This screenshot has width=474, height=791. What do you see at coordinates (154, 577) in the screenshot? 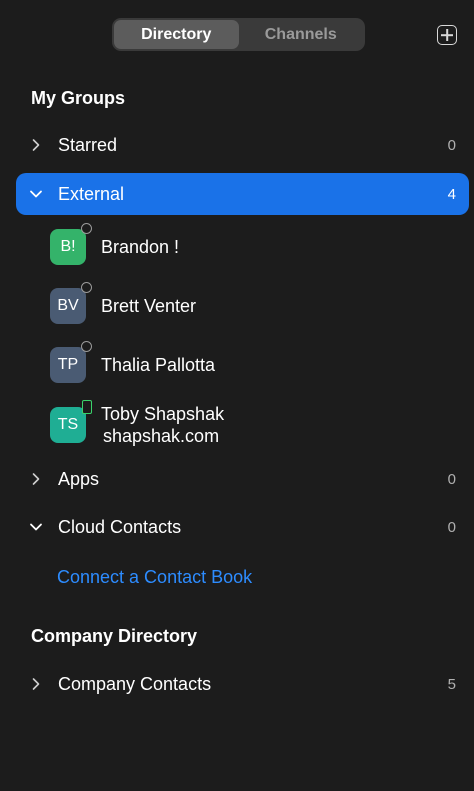
I see `connect-contact-book-link: Connect a Contact Book` at bounding box center [154, 577].